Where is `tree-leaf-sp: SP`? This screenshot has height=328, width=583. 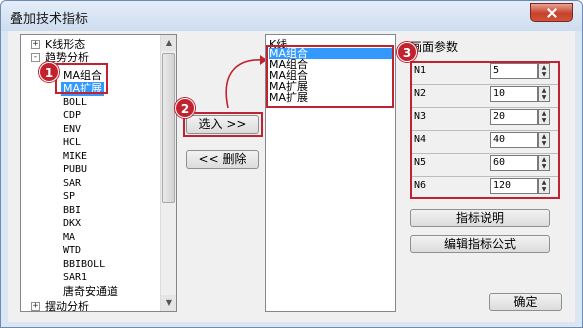 tree-leaf-sp: SP is located at coordinates (69, 197).